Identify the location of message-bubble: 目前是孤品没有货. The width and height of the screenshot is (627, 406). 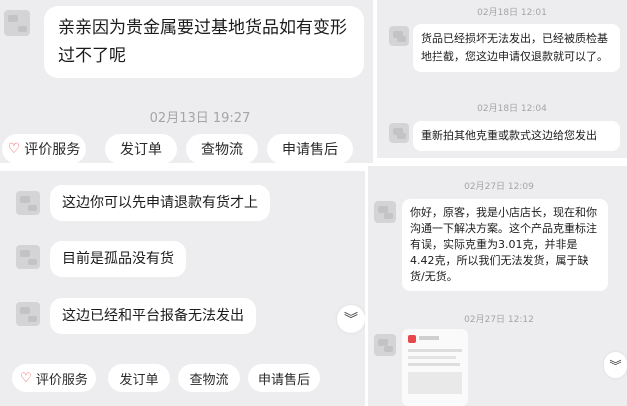
(118, 259).